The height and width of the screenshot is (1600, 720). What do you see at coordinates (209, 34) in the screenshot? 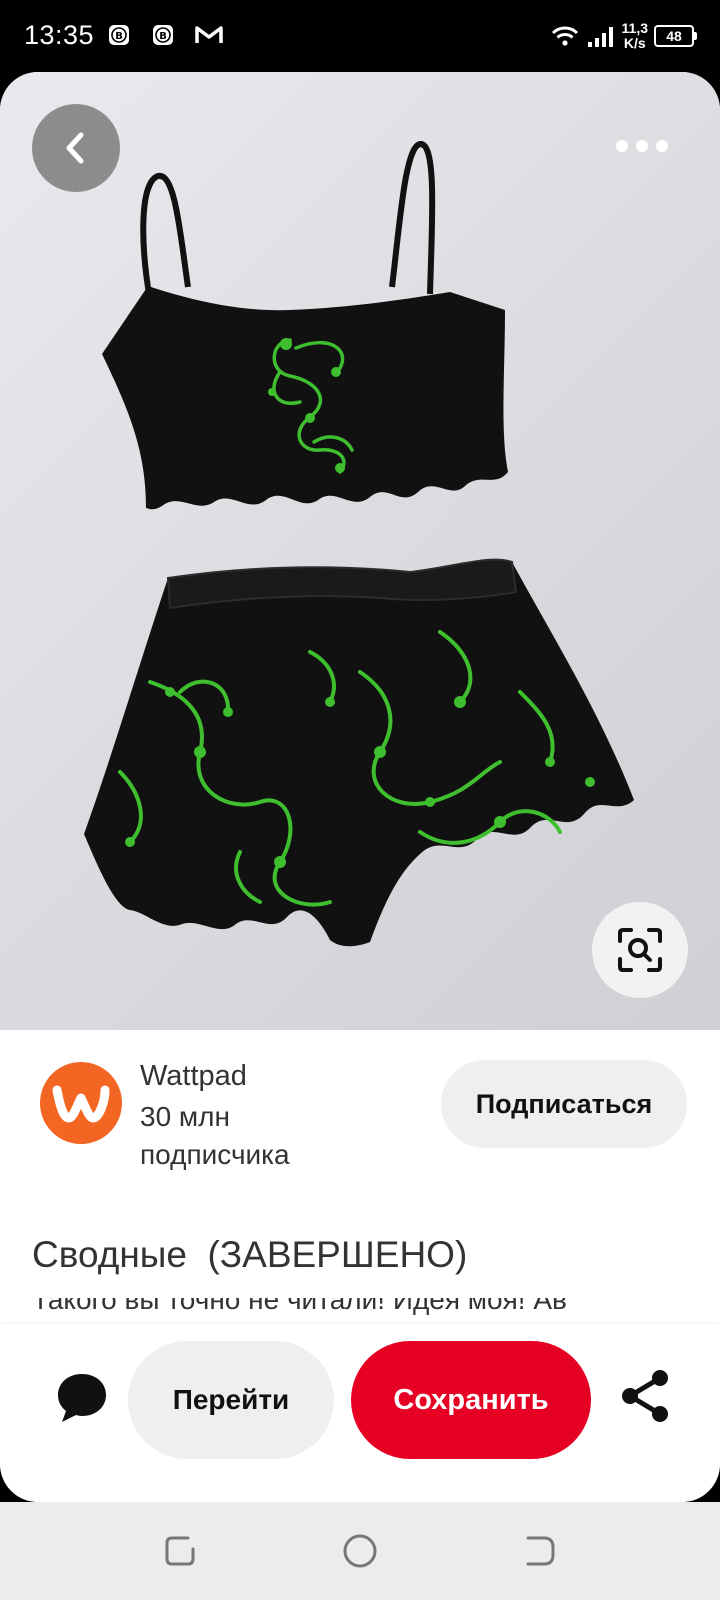
I see `gmail-icon` at bounding box center [209, 34].